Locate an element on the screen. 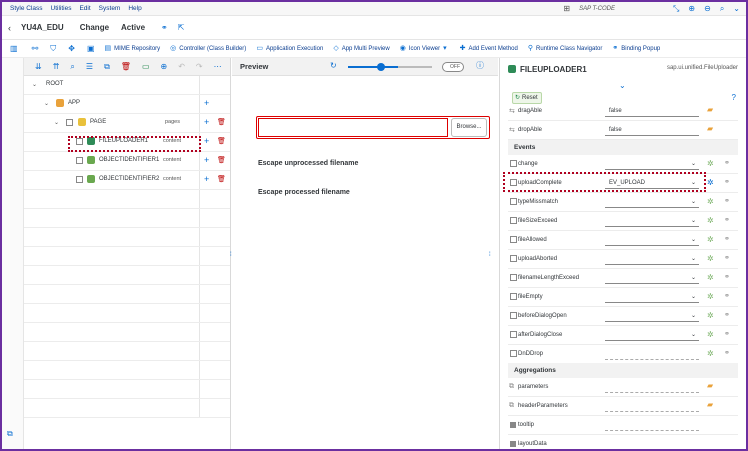 The width and height of the screenshot is (748, 451). preview-toggle: OFF is located at coordinates (453, 67).